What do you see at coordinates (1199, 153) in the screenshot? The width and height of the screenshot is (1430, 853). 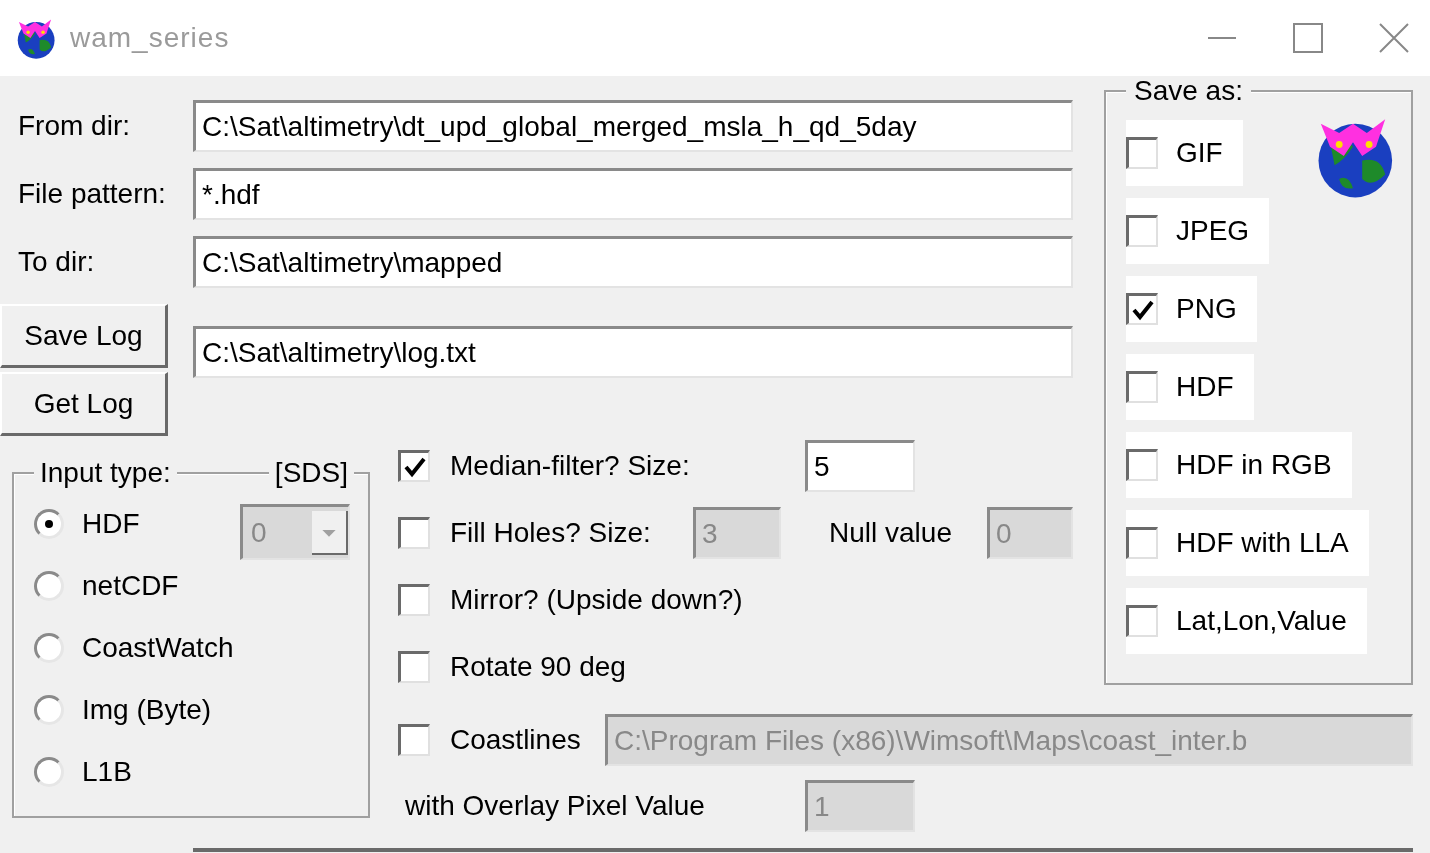 I see `checkbox-label: GIF` at bounding box center [1199, 153].